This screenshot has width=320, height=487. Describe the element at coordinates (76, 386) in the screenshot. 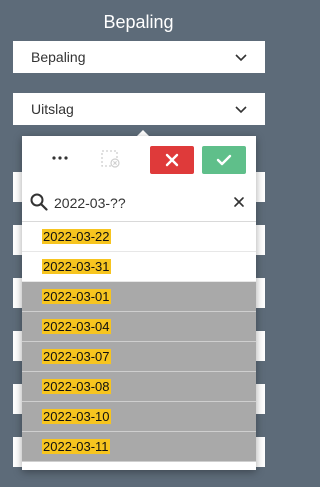

I see `list-item-label: 2022-03-08` at that location.